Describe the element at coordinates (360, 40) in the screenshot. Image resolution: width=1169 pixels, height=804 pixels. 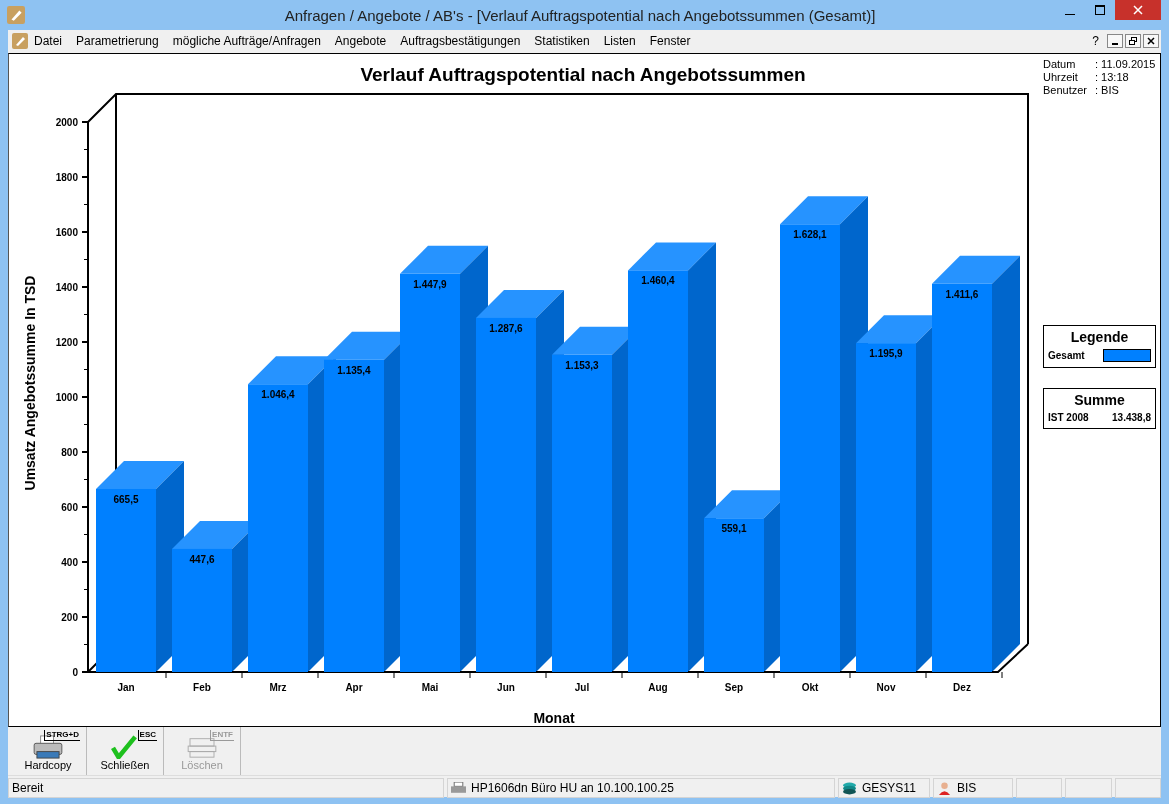
I see `menu-item: Angebote` at that location.